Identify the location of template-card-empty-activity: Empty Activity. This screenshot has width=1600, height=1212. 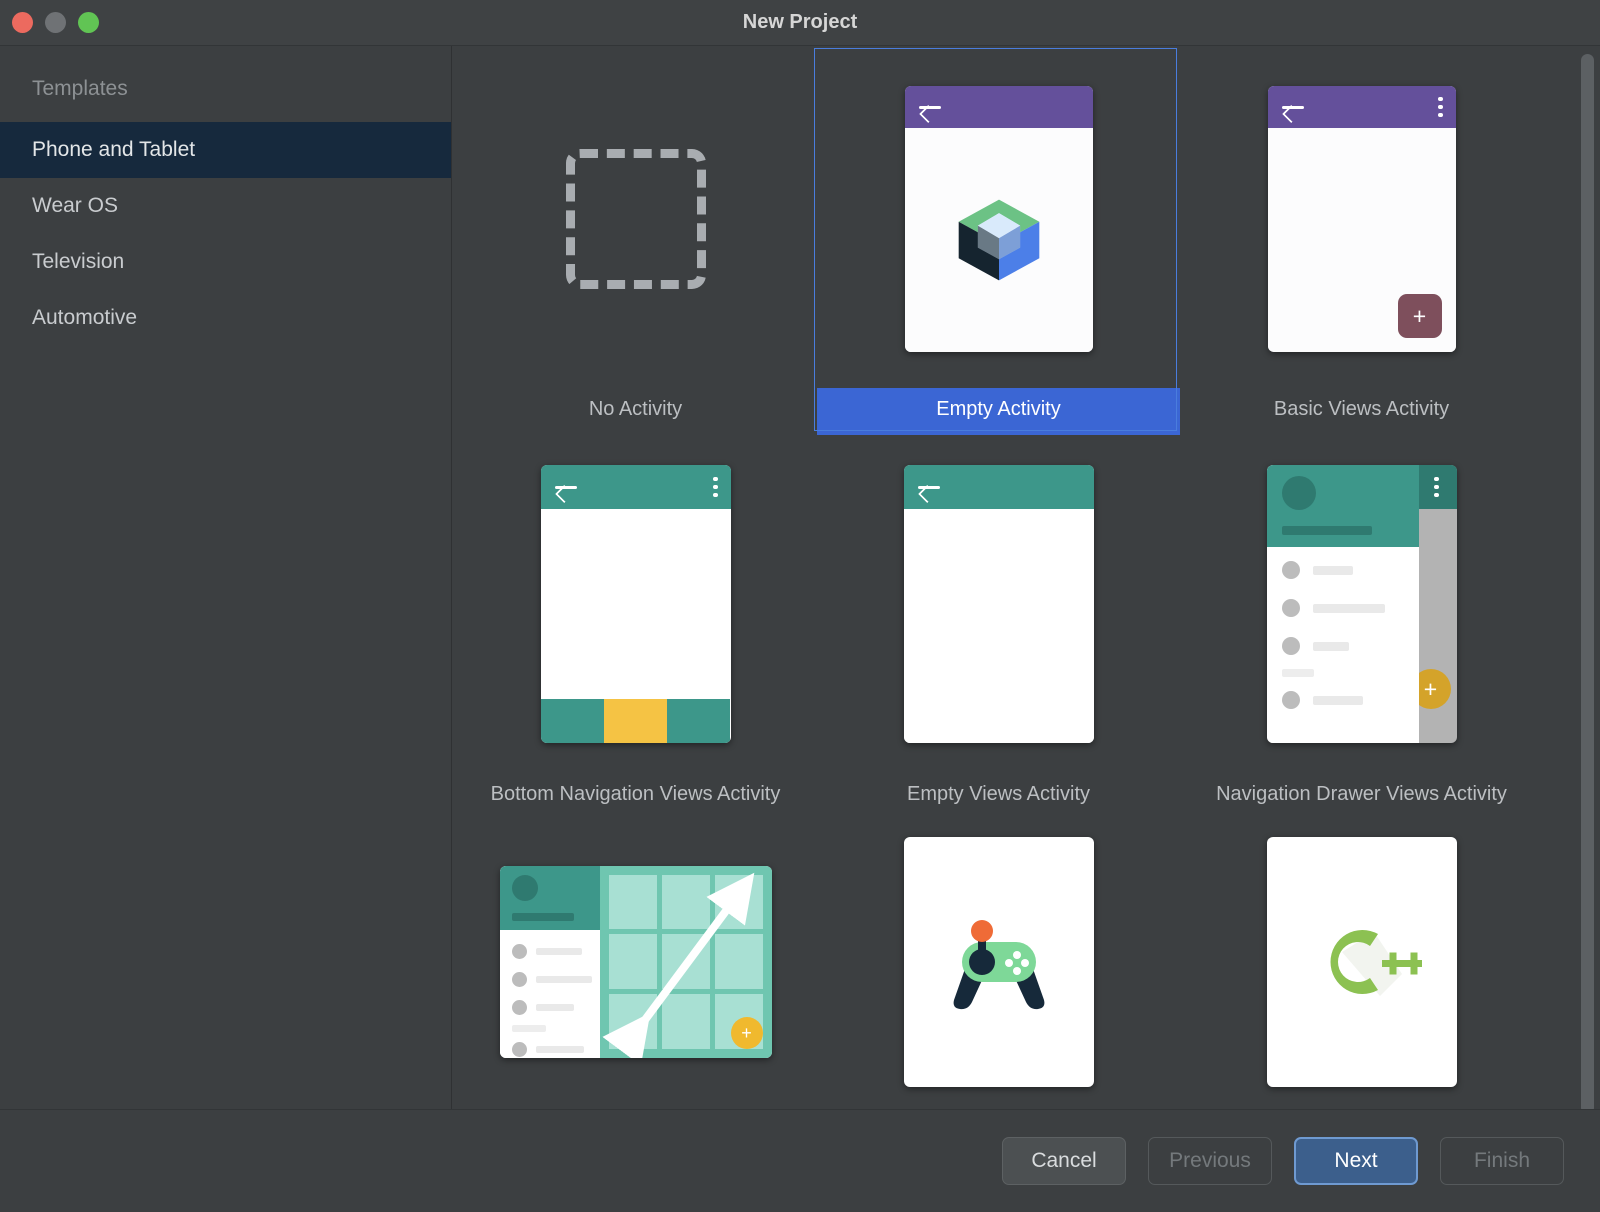
(998, 242).